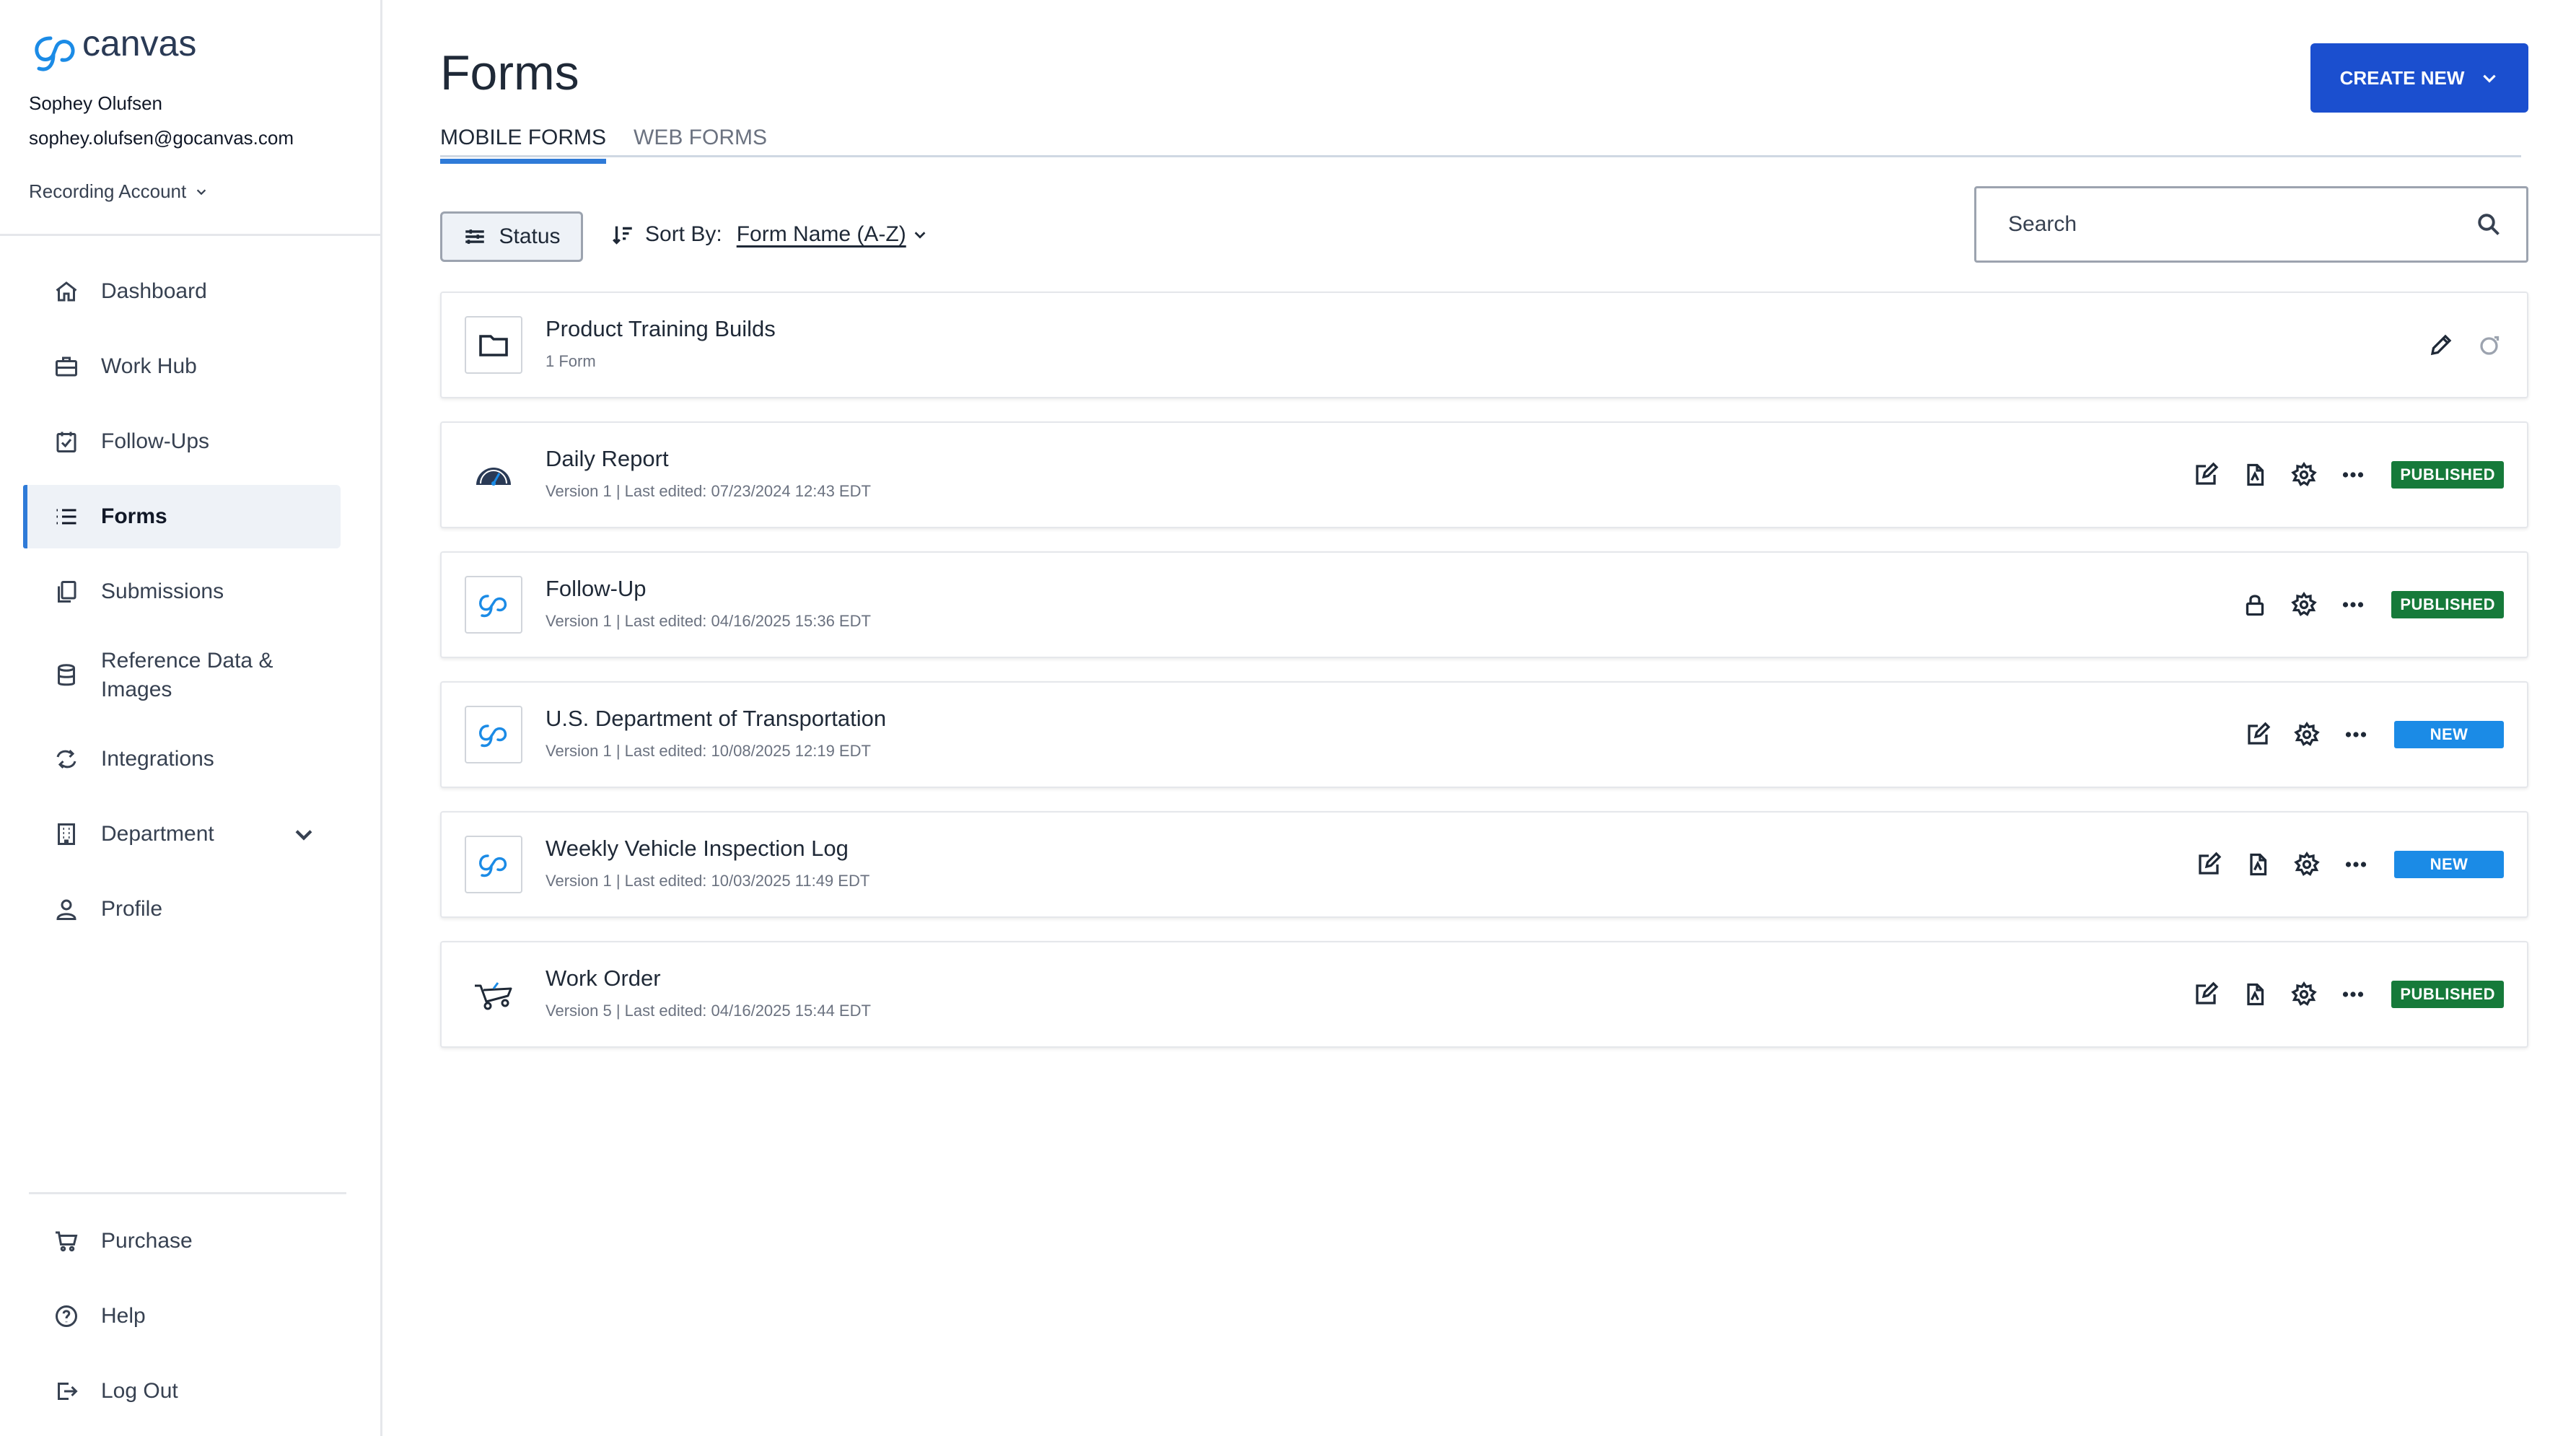  What do you see at coordinates (182, 909) in the screenshot?
I see `sidebar-item-profile: Profile` at bounding box center [182, 909].